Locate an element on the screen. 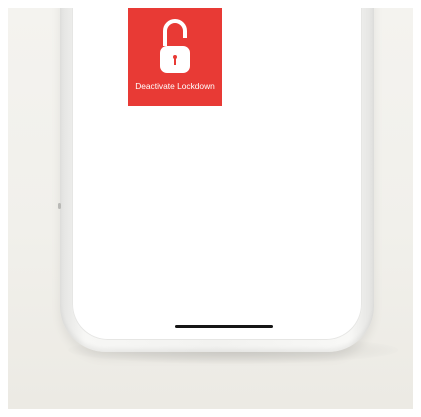 This screenshot has width=421, height=417. side-button is located at coordinates (59, 206).